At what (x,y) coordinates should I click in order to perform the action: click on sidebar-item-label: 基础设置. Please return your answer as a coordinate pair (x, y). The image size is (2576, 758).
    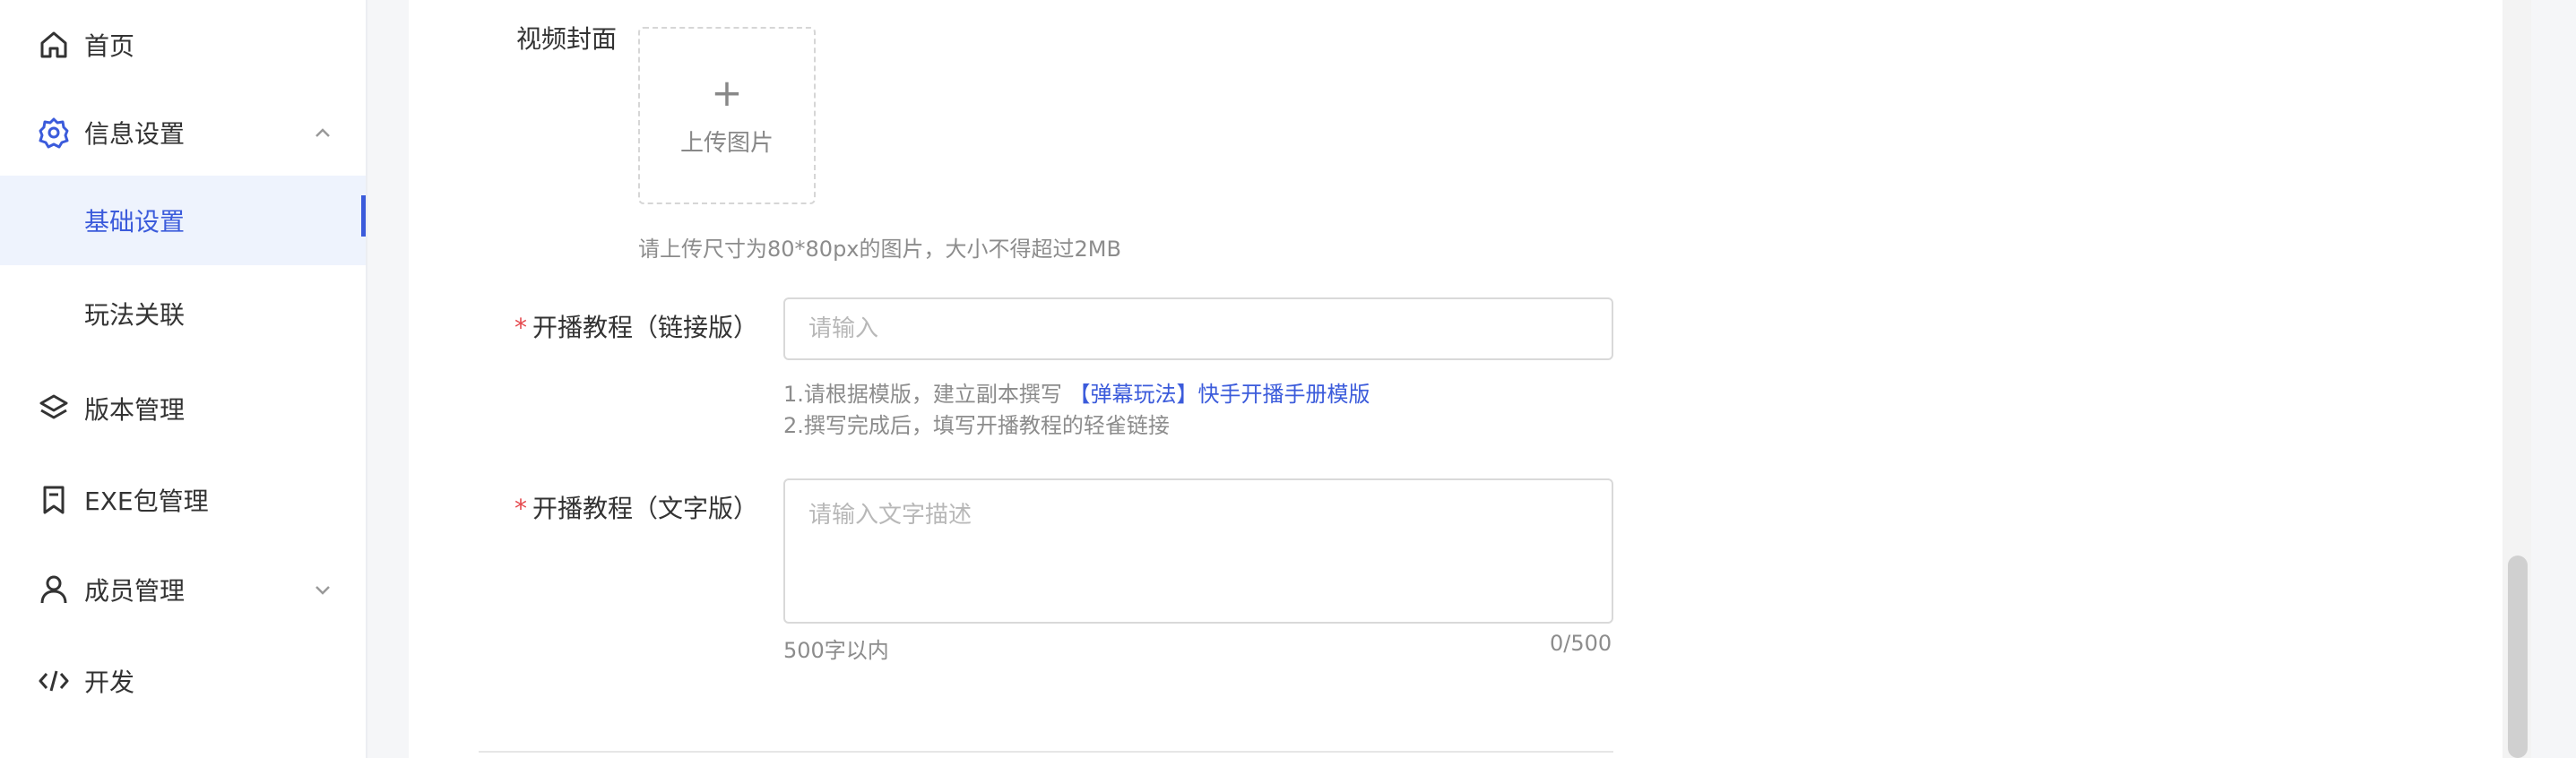
    Looking at the image, I should click on (135, 222).